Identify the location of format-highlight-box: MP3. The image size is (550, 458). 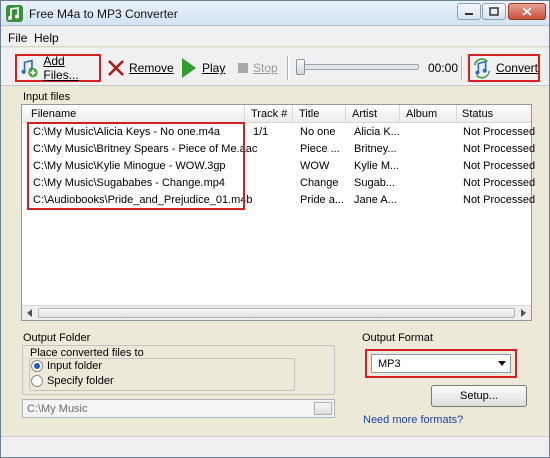
(441, 363).